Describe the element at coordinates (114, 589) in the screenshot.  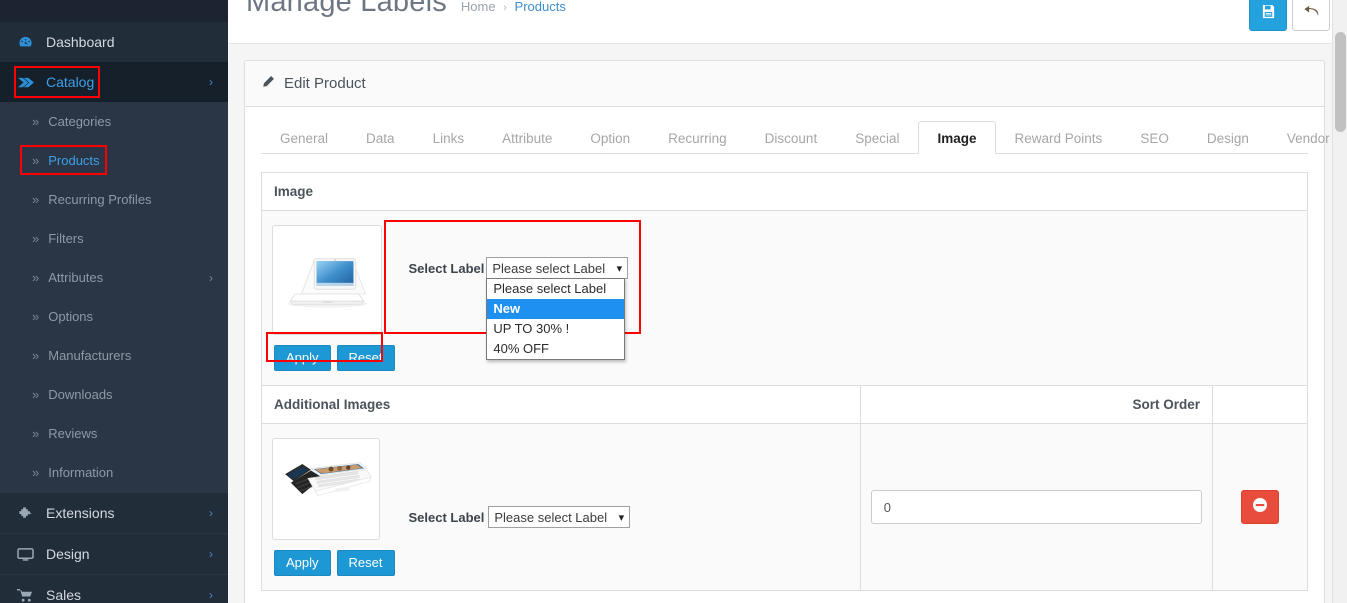
I see `sidebar-item-sales: Sales ›` at that location.